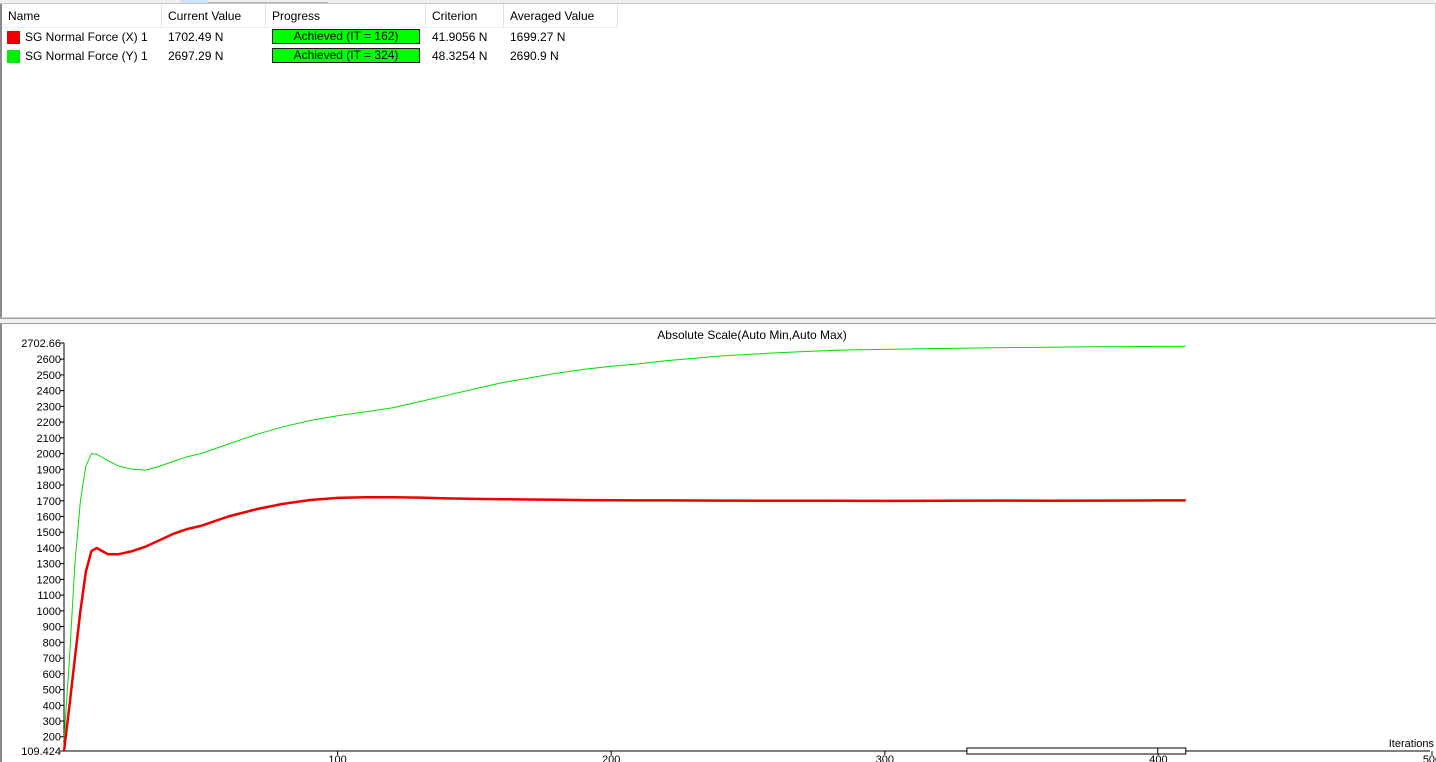  What do you see at coordinates (49, 392) in the screenshot?
I see `y-tick-label: 2400` at bounding box center [49, 392].